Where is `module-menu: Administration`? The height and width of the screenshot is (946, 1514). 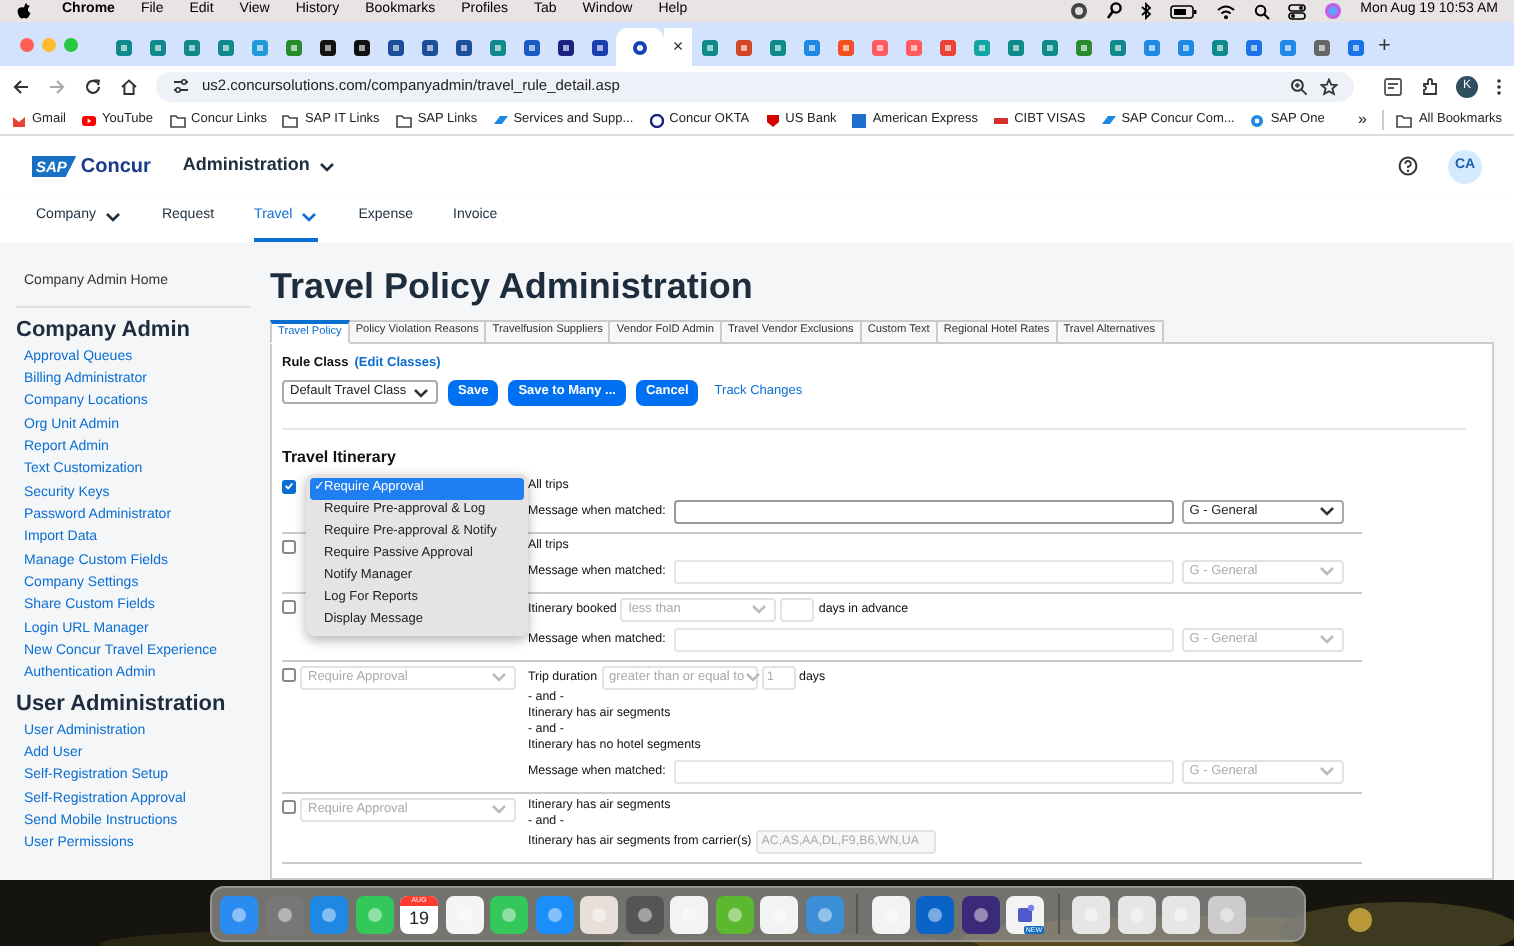 module-menu: Administration is located at coordinates (259, 166).